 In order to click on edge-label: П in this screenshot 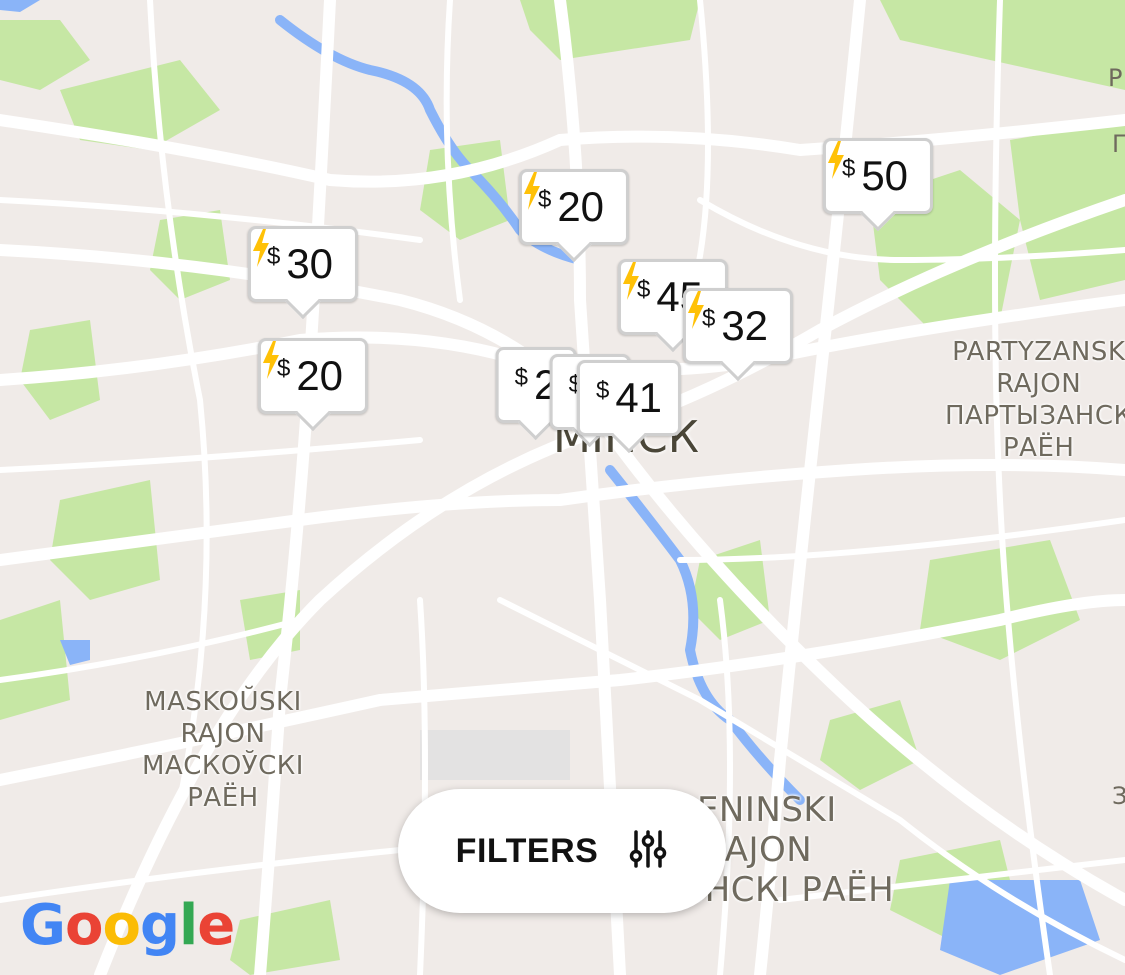, I will do `click(1118, 144)`.